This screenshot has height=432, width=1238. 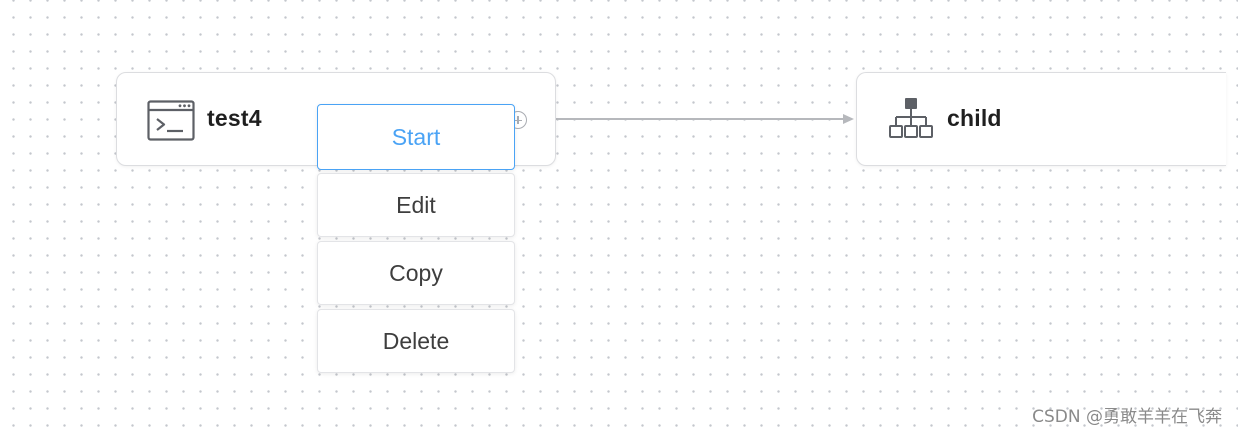 I want to click on delete-menu-item: Delete, so click(x=416, y=341).